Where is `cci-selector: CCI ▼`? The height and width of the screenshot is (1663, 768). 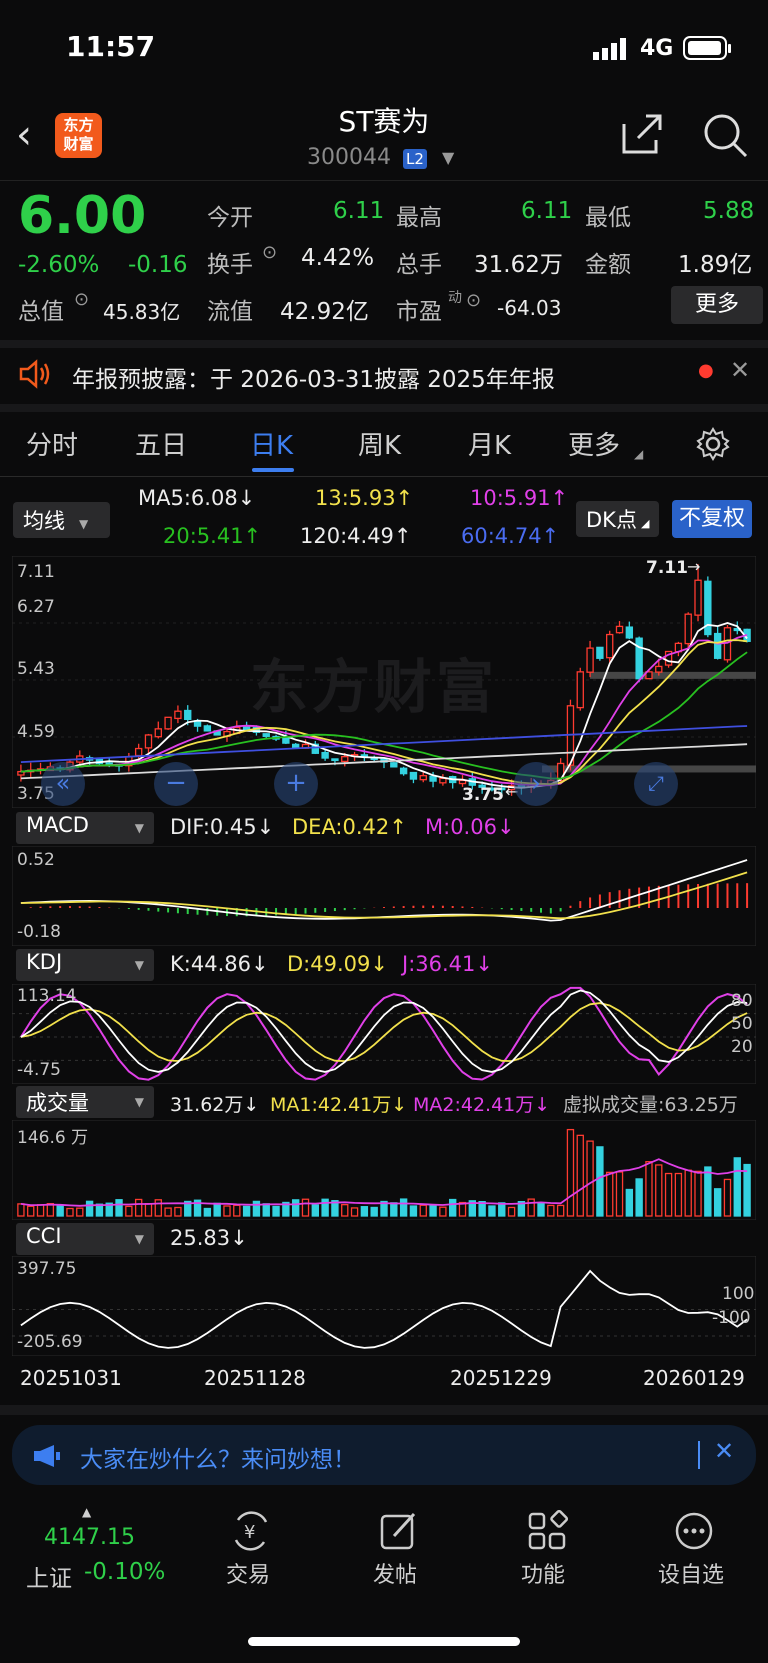
cci-selector: CCI ▼ is located at coordinates (85, 1239).